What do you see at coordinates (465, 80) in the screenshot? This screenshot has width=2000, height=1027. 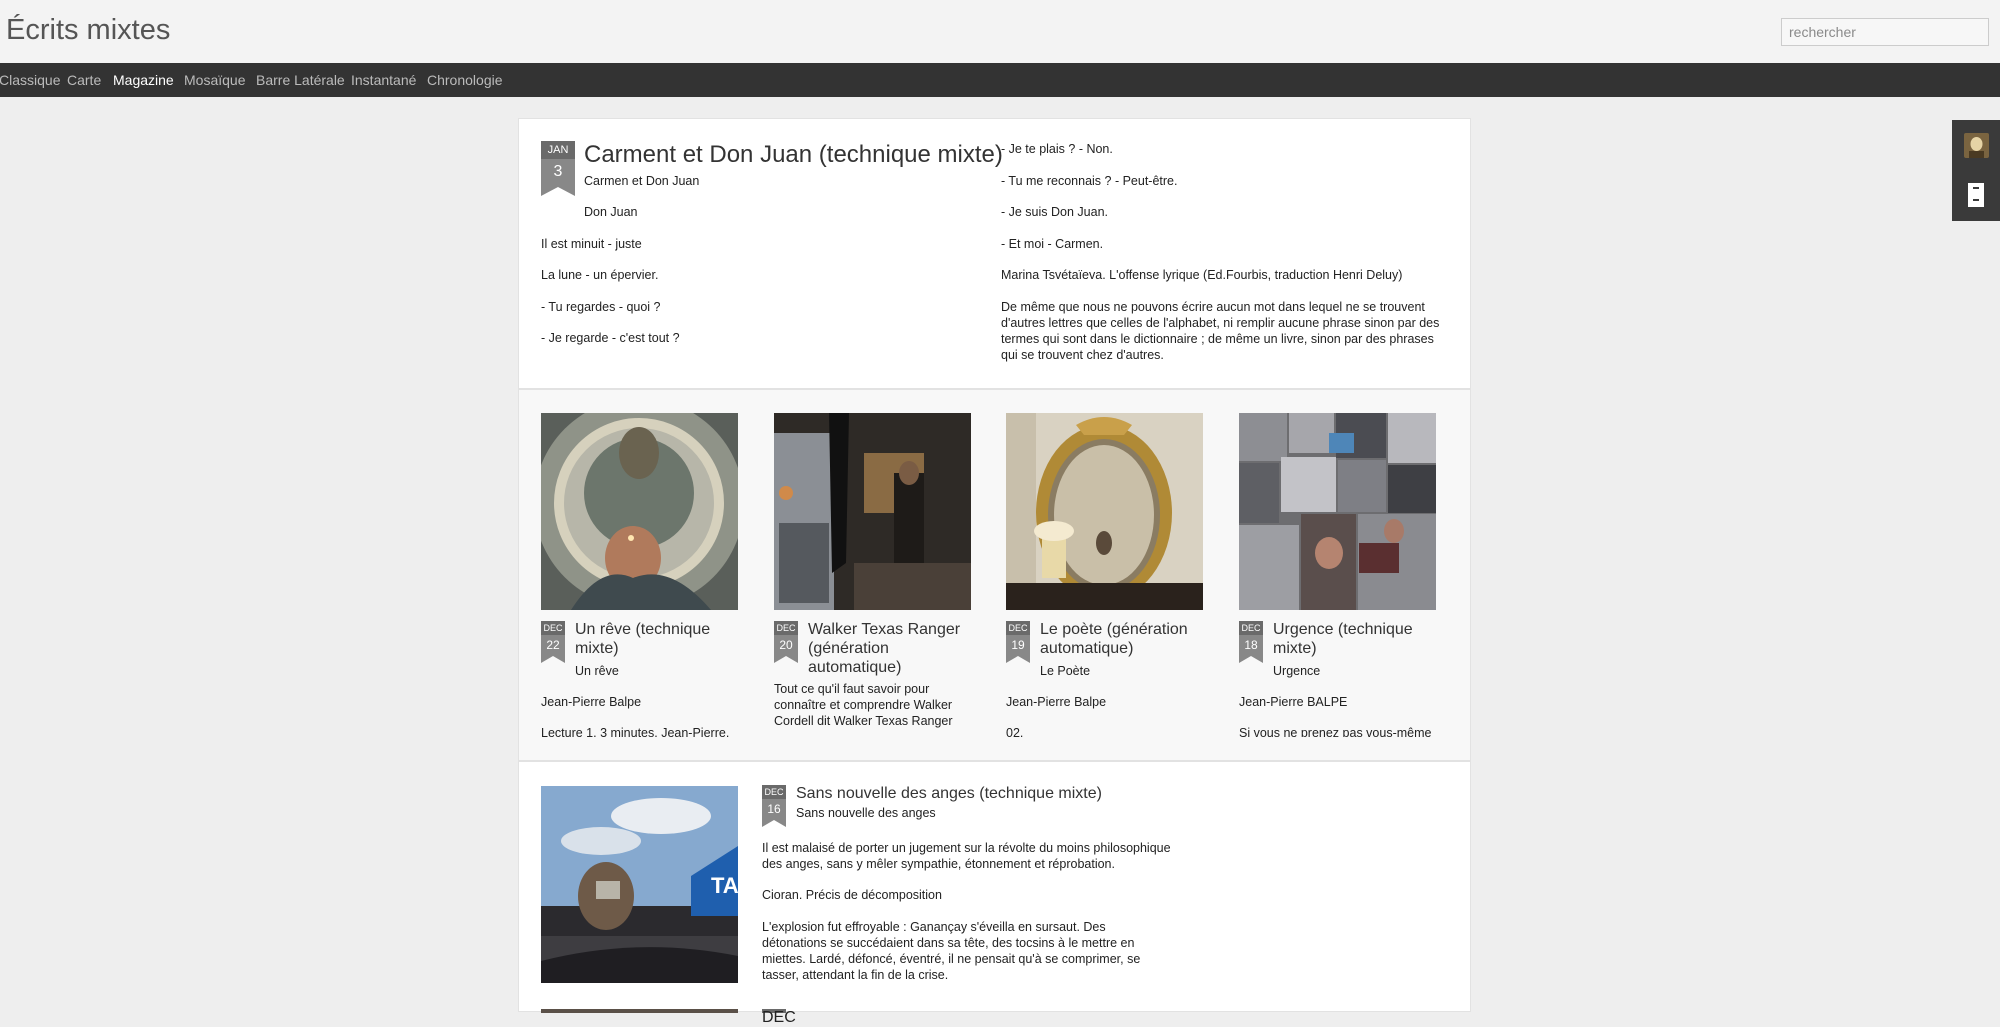 I see `nav-chronologie: Chronologie` at bounding box center [465, 80].